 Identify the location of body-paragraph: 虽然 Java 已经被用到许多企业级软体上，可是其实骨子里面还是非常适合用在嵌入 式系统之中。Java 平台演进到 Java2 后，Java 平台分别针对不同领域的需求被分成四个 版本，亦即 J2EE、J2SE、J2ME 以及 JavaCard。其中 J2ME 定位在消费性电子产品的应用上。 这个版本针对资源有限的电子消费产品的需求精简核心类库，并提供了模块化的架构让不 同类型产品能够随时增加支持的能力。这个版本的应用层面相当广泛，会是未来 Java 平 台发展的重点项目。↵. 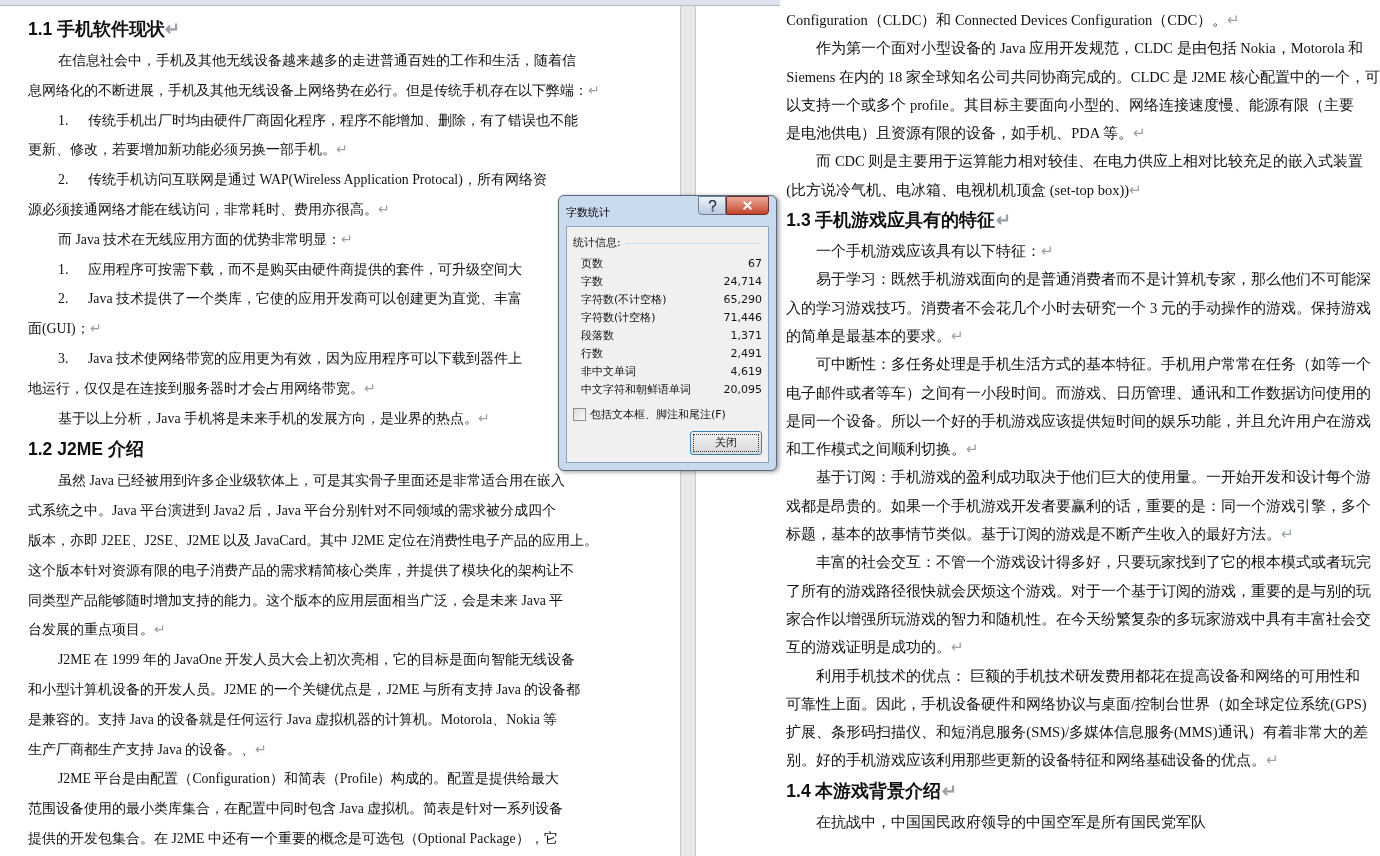
(313, 556).